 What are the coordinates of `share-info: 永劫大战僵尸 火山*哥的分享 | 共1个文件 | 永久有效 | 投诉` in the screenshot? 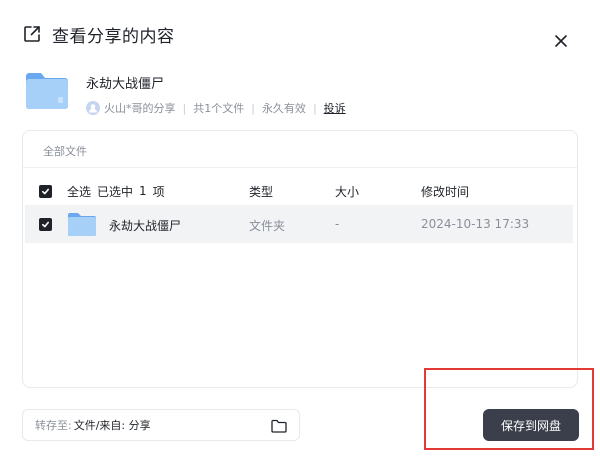 It's located at (185, 93).